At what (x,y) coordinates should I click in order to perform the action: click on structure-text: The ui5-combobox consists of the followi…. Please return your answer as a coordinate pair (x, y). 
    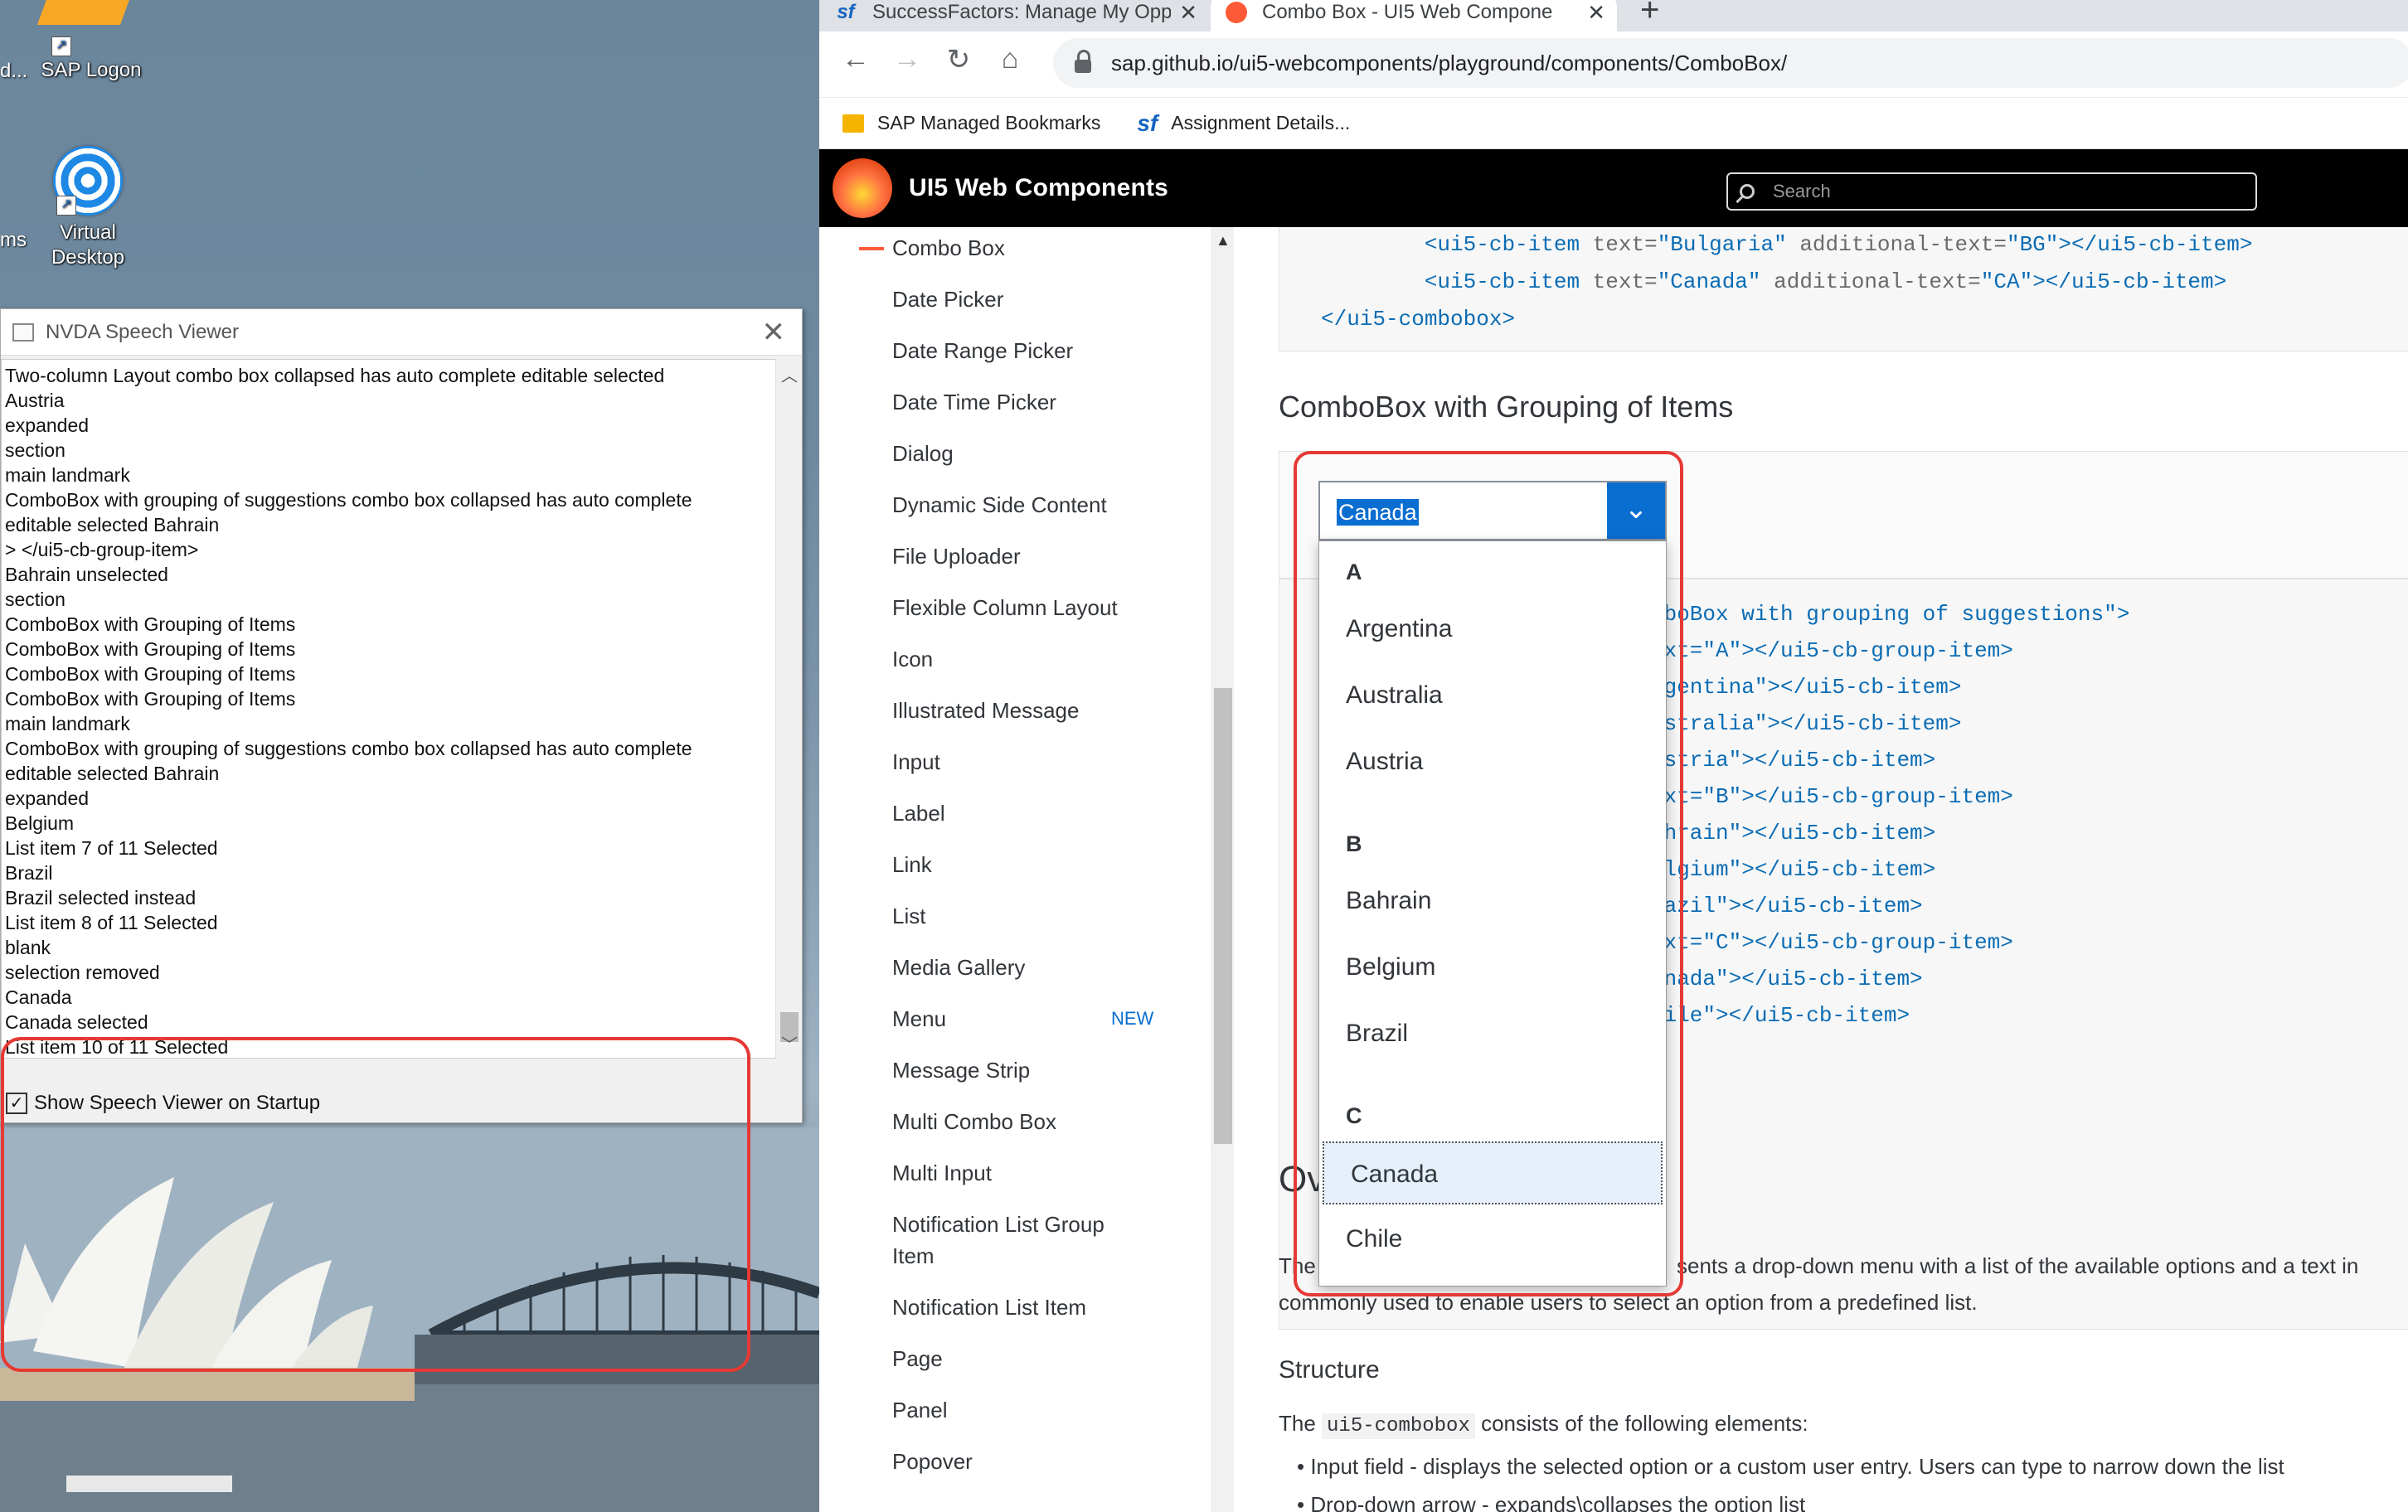
    Looking at the image, I should click on (1543, 1425).